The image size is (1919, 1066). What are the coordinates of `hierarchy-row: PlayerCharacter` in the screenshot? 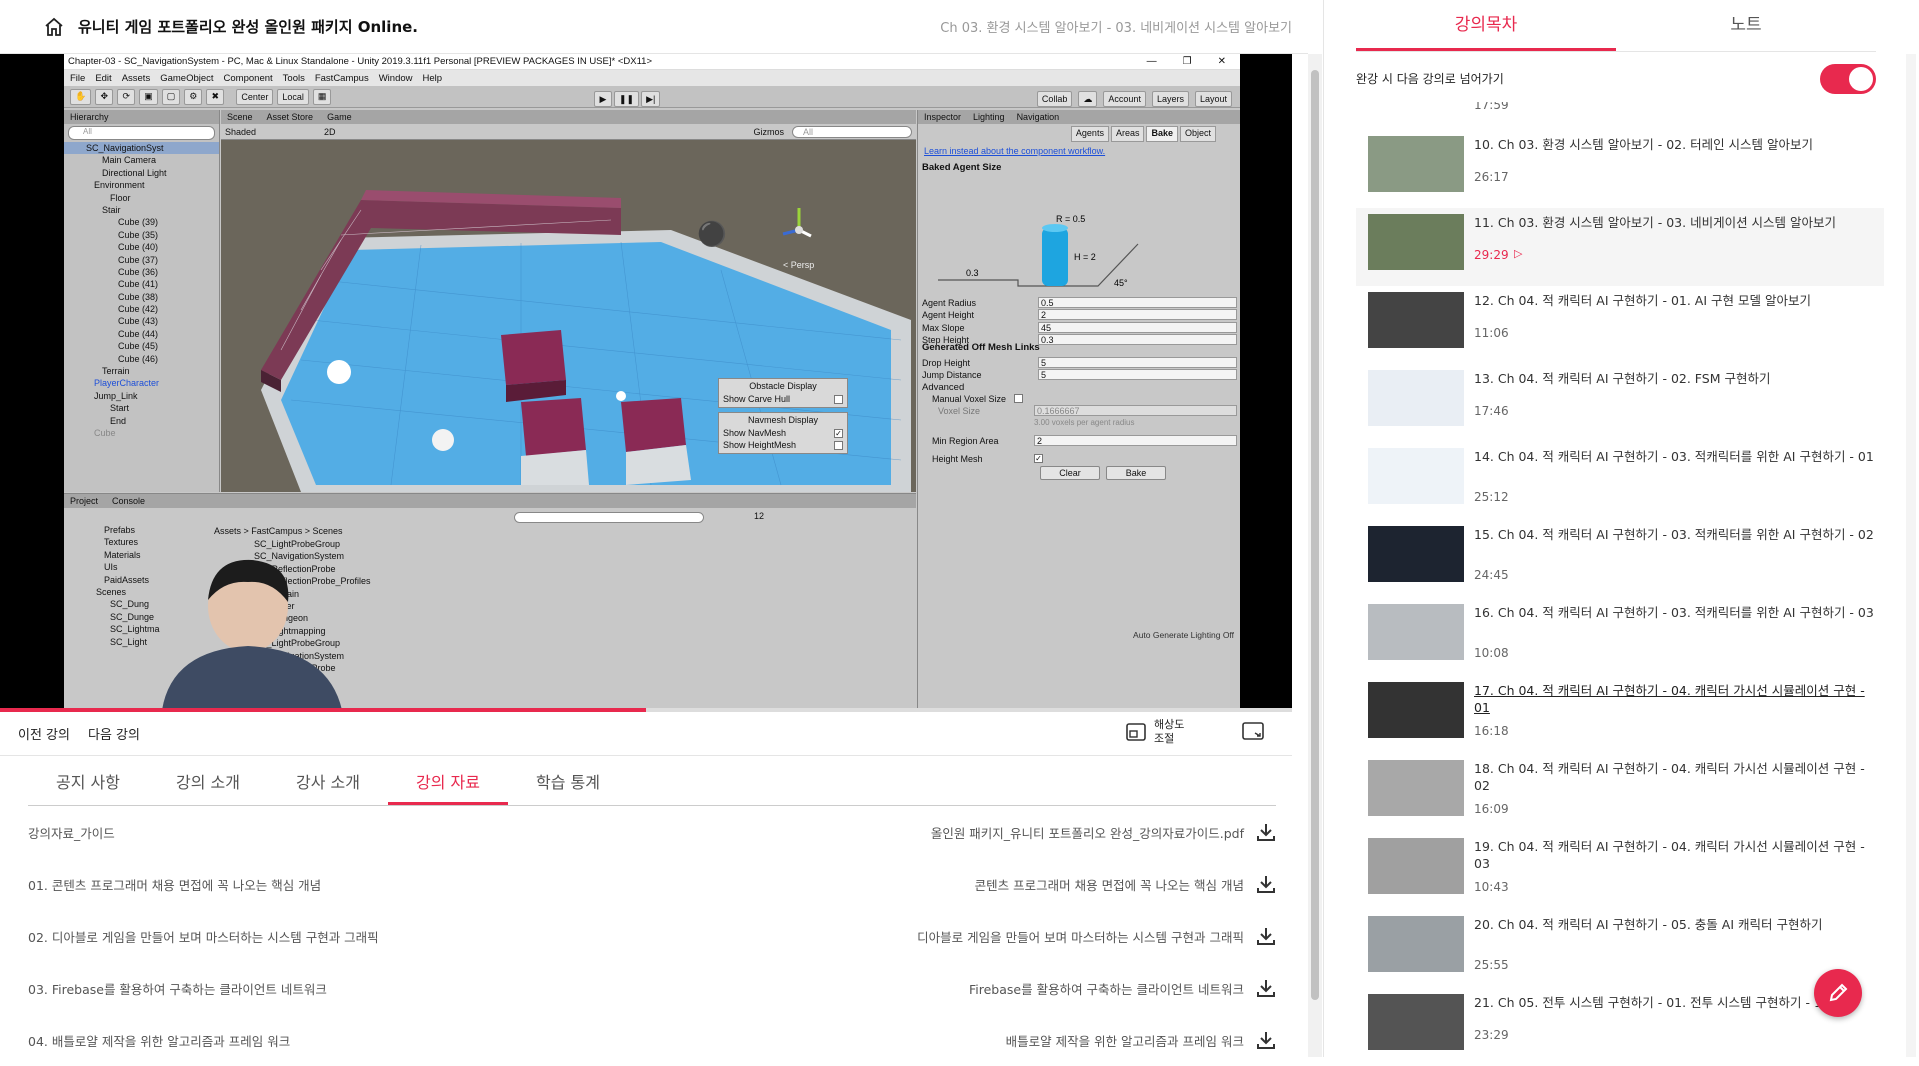 It's located at (127, 383).